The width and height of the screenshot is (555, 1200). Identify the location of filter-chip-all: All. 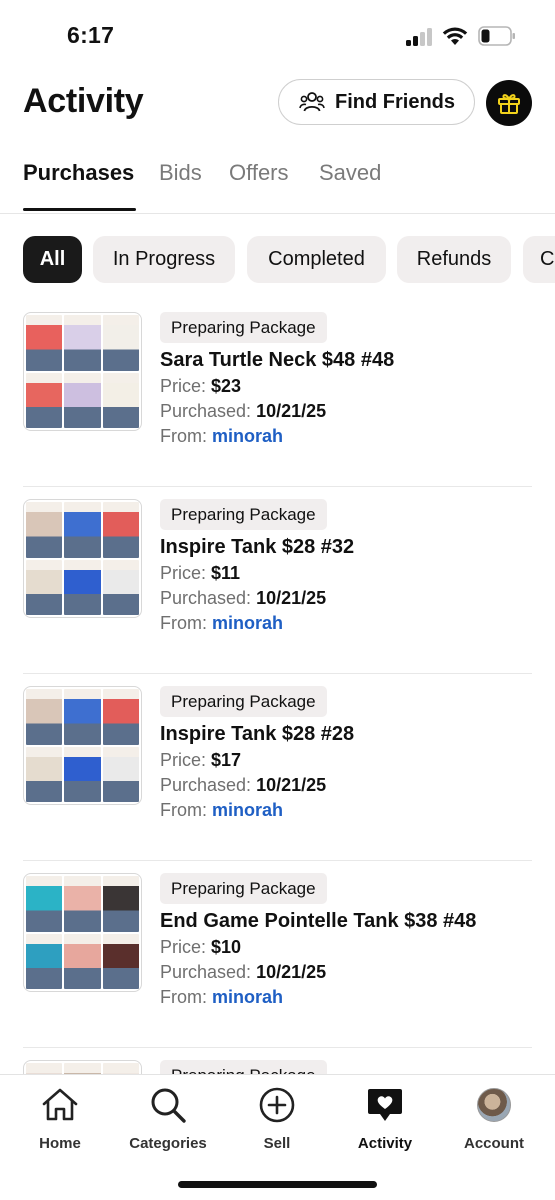
(52, 259).